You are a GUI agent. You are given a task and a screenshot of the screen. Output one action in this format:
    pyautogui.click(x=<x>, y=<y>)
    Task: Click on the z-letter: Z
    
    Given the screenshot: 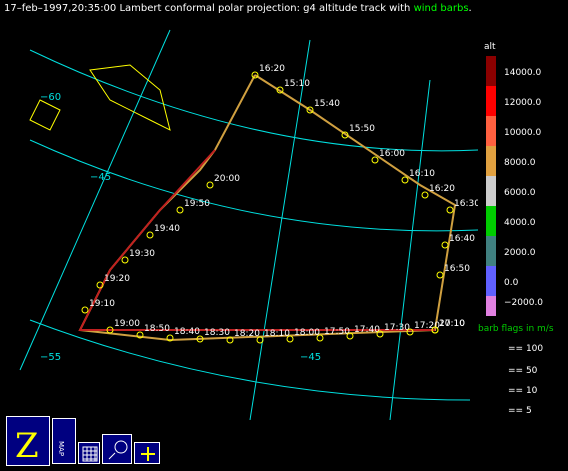 What is the action you would take?
    pyautogui.click(x=27, y=446)
    